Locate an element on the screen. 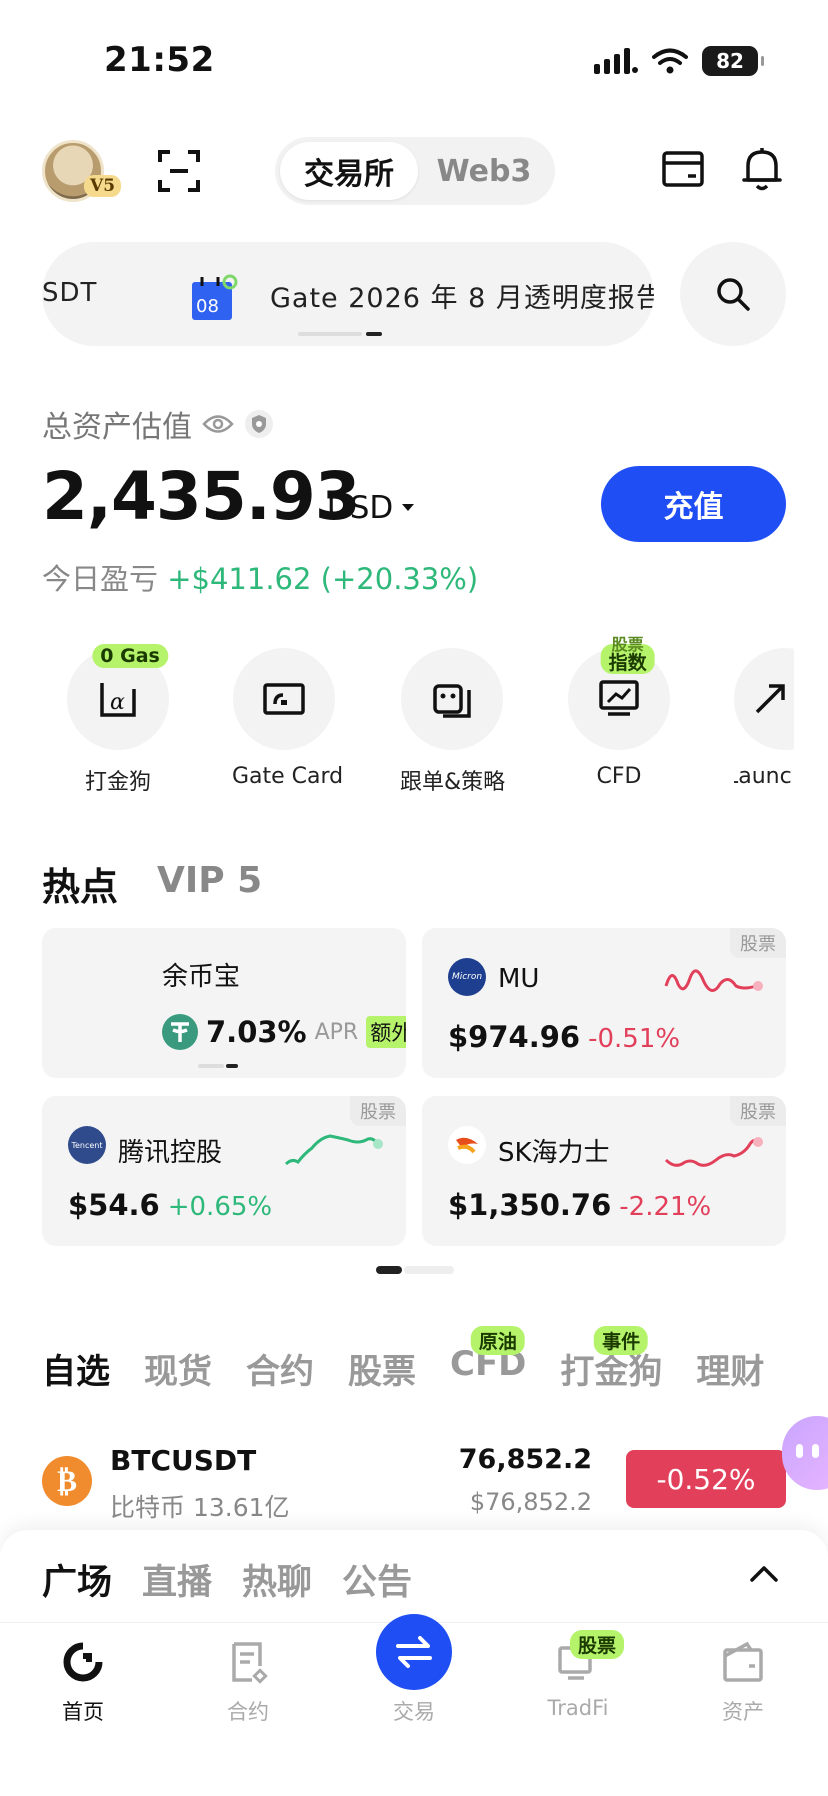 The height and width of the screenshot is (1796, 828). price-change: +0.65% is located at coordinates (220, 1207).